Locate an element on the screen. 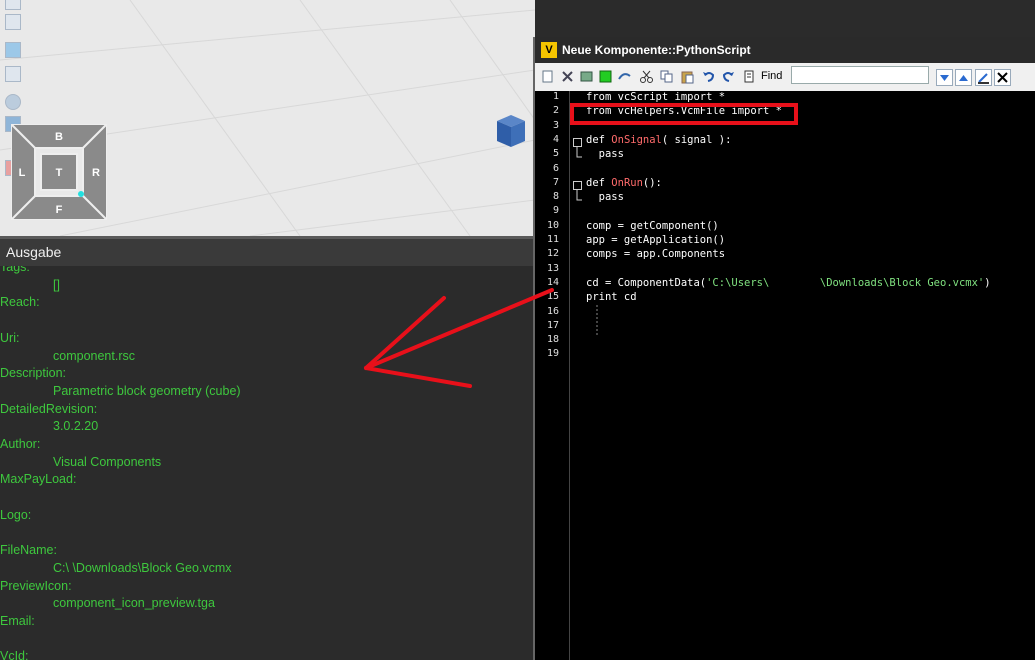 This screenshot has width=1035, height=660. undo-icon is located at coordinates (708, 76).